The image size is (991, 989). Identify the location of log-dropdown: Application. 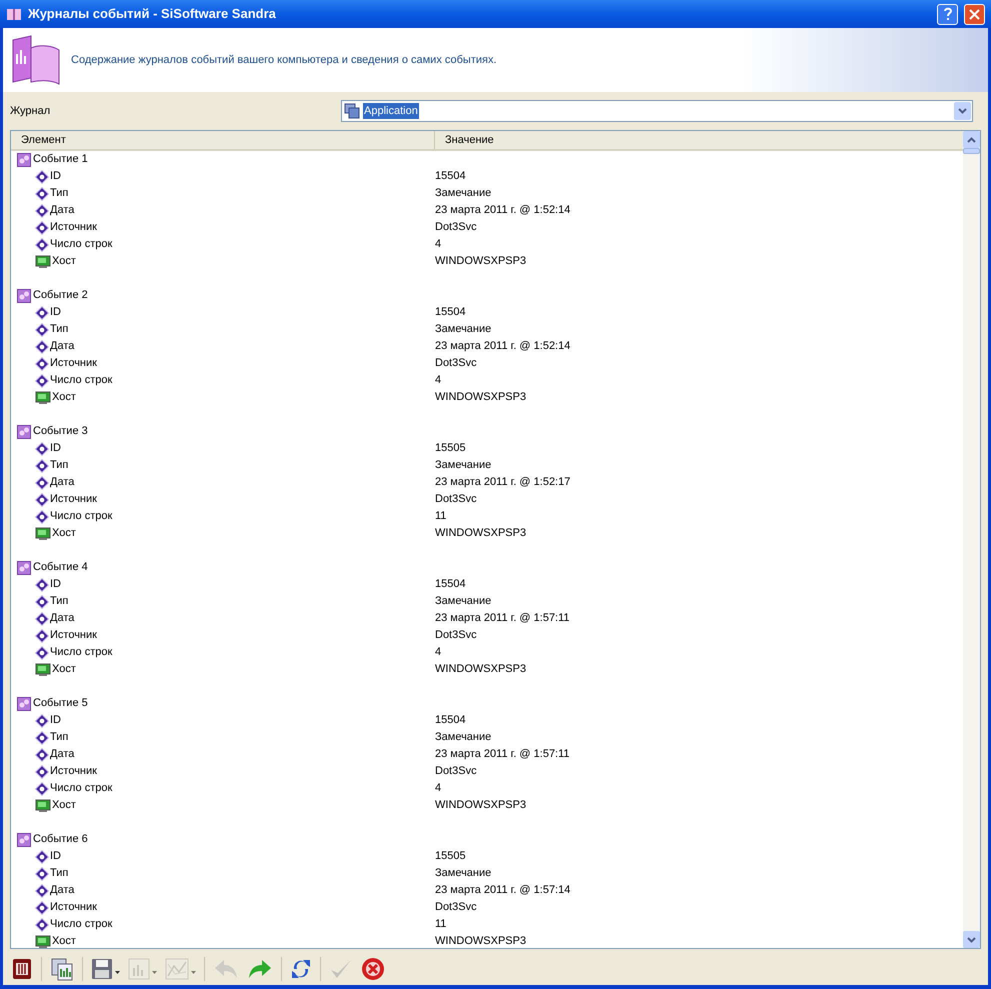
(657, 111).